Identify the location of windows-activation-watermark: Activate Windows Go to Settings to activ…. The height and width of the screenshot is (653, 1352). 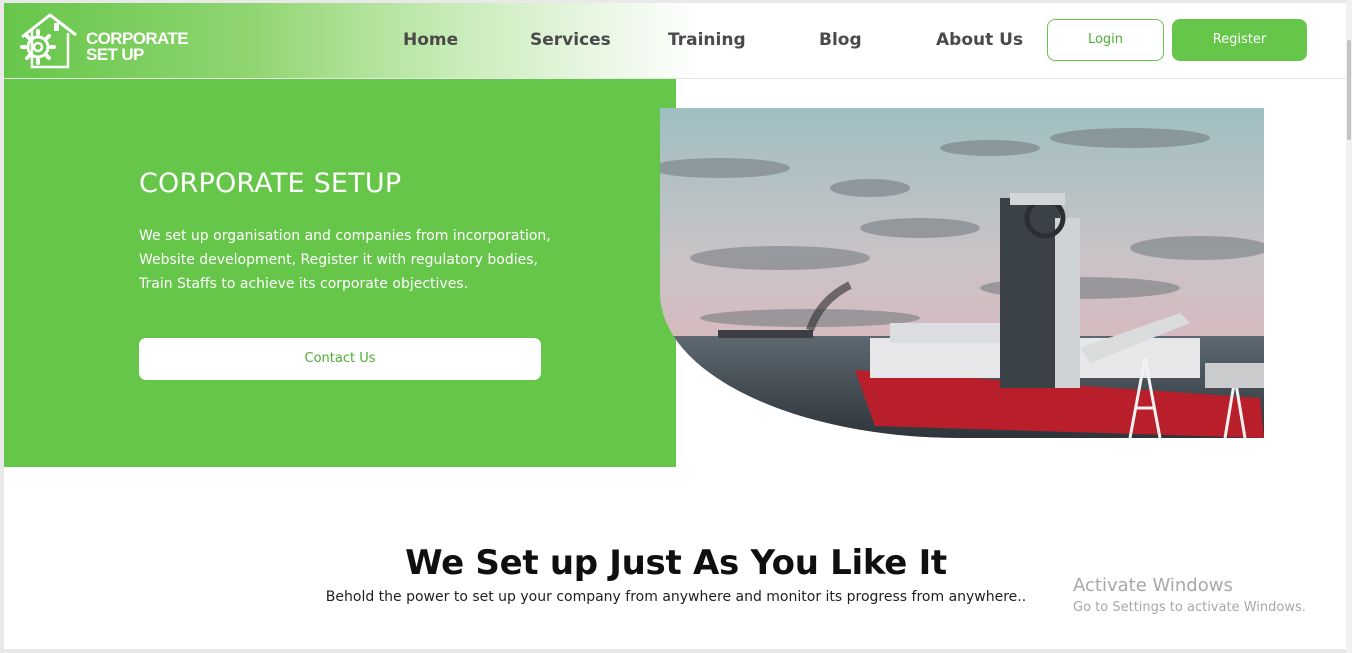
(1189, 595).